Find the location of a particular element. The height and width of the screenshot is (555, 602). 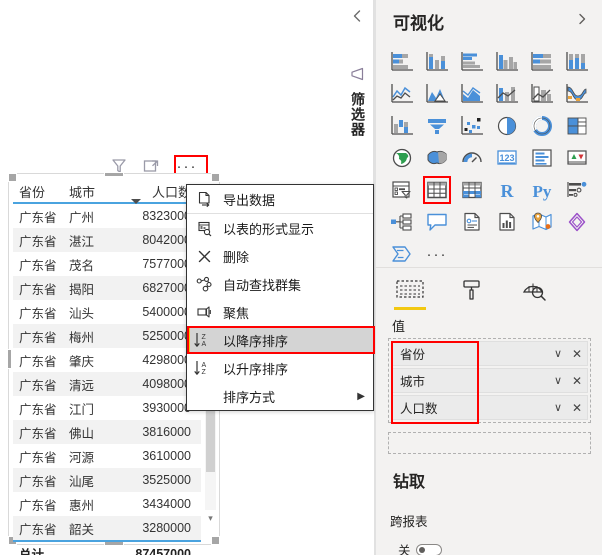

decomposition-tree-icon is located at coordinates (402, 222).